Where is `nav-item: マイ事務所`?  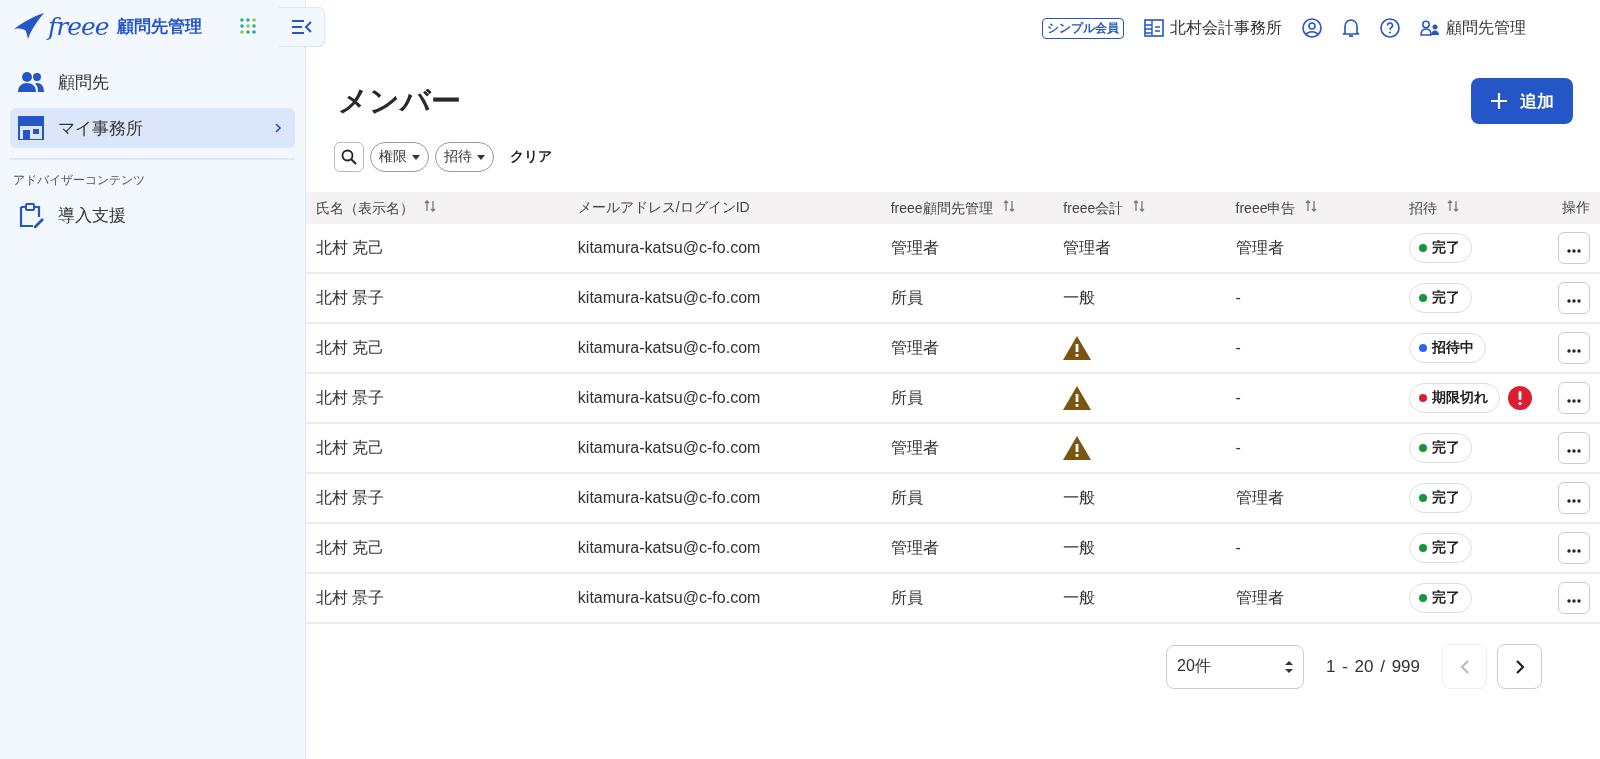
nav-item: マイ事務所 is located at coordinates (152, 128).